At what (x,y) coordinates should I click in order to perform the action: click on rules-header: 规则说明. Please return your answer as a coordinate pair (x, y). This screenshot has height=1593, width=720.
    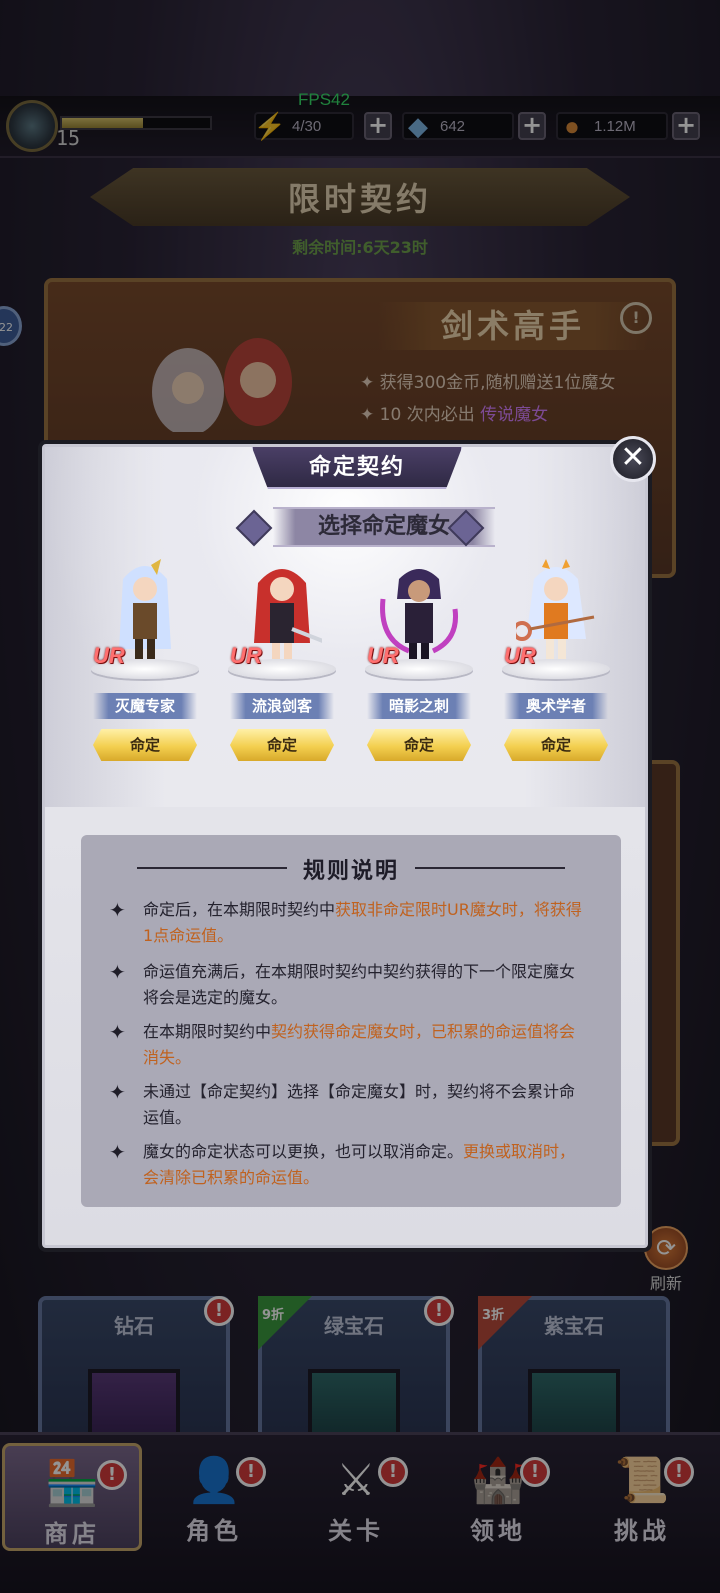
    Looking at the image, I should click on (351, 867).